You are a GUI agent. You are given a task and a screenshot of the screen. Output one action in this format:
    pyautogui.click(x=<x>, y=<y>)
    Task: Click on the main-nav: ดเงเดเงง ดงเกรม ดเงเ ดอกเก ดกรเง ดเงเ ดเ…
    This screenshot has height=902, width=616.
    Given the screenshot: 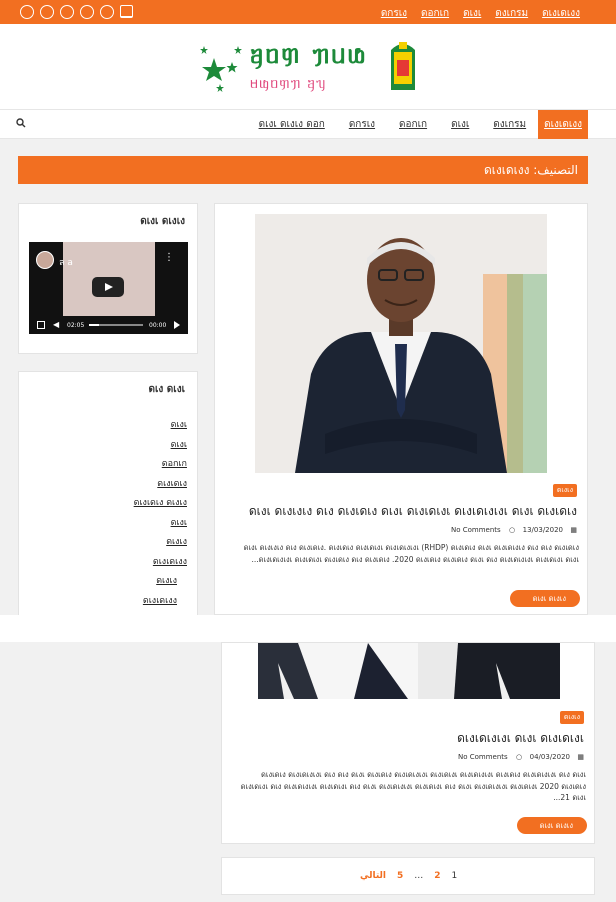 What is the action you would take?
    pyautogui.click(x=308, y=124)
    